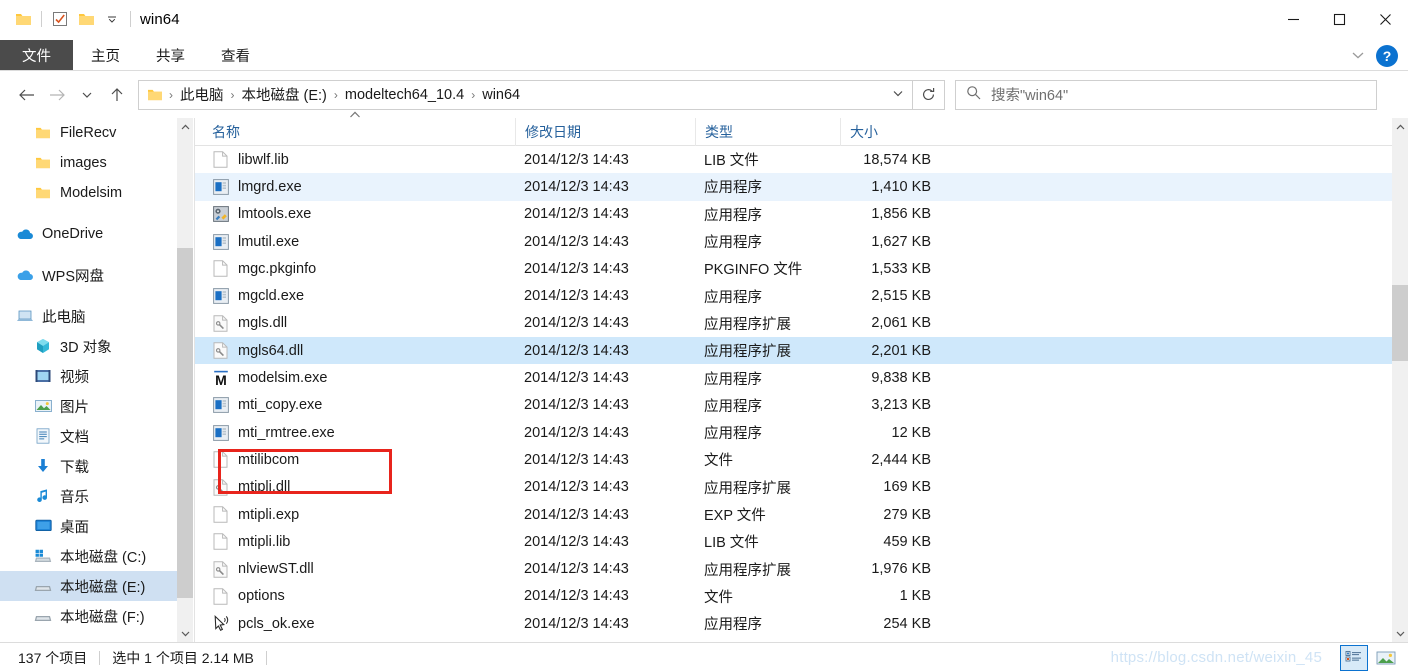  I want to click on new-folder-icon, so click(86, 19).